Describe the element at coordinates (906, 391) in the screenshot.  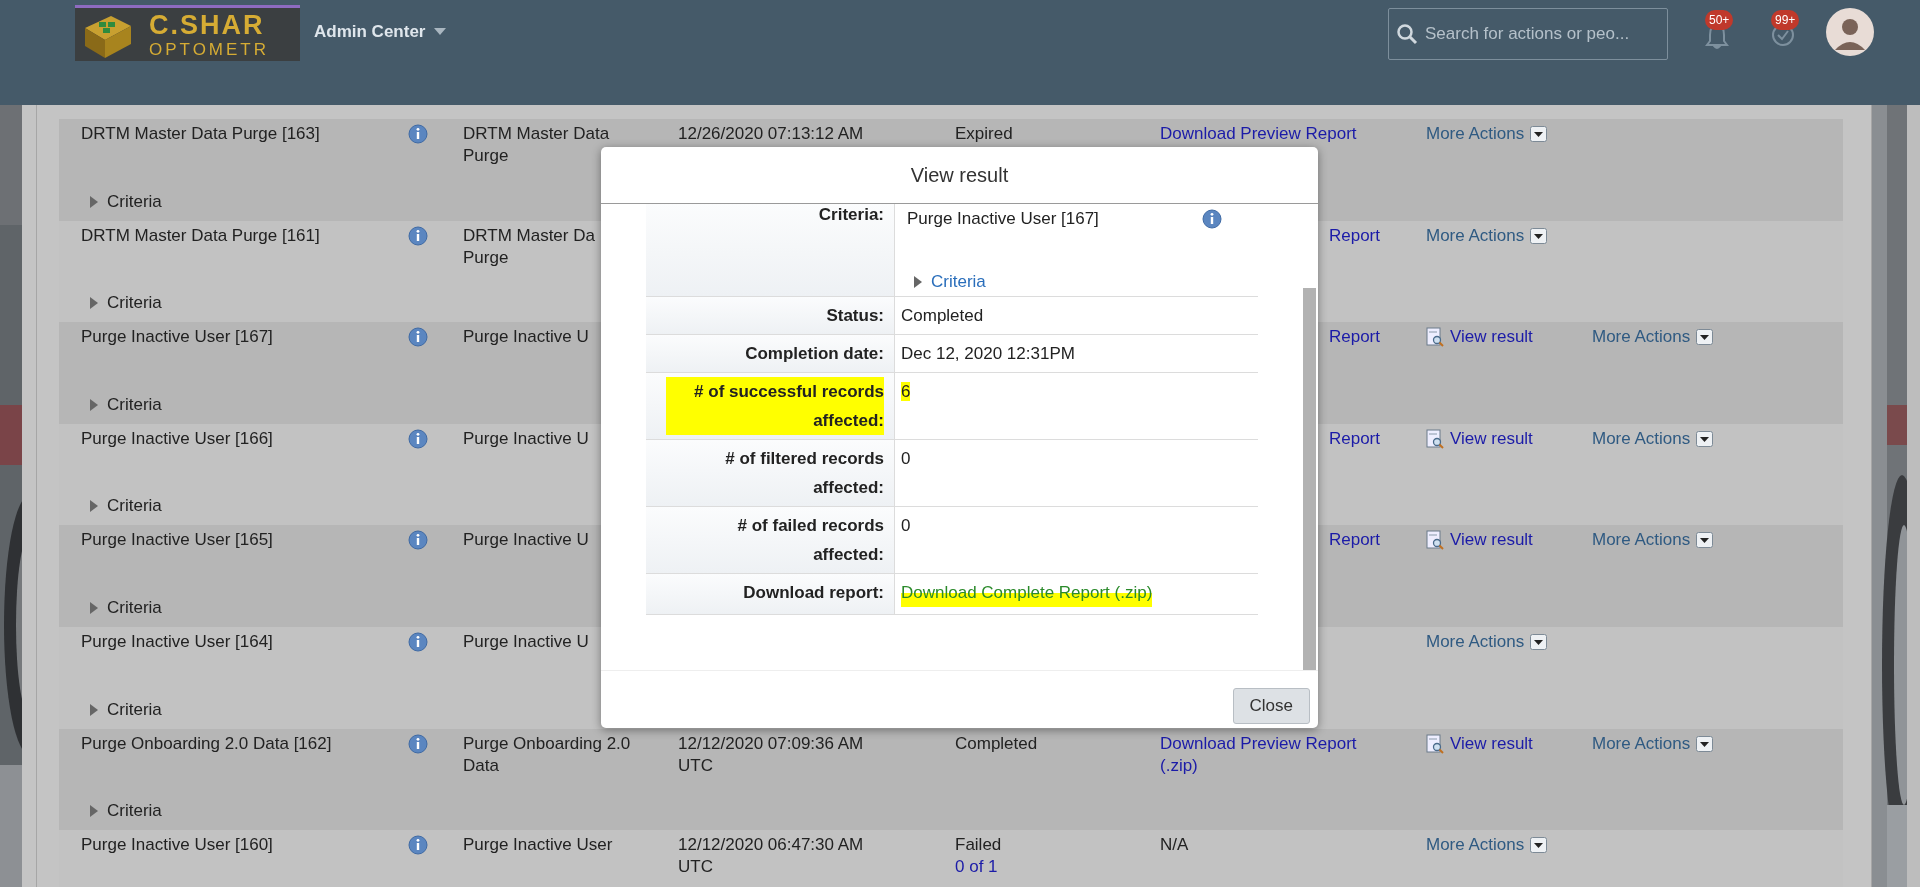
I see `field-value: 6` at that location.